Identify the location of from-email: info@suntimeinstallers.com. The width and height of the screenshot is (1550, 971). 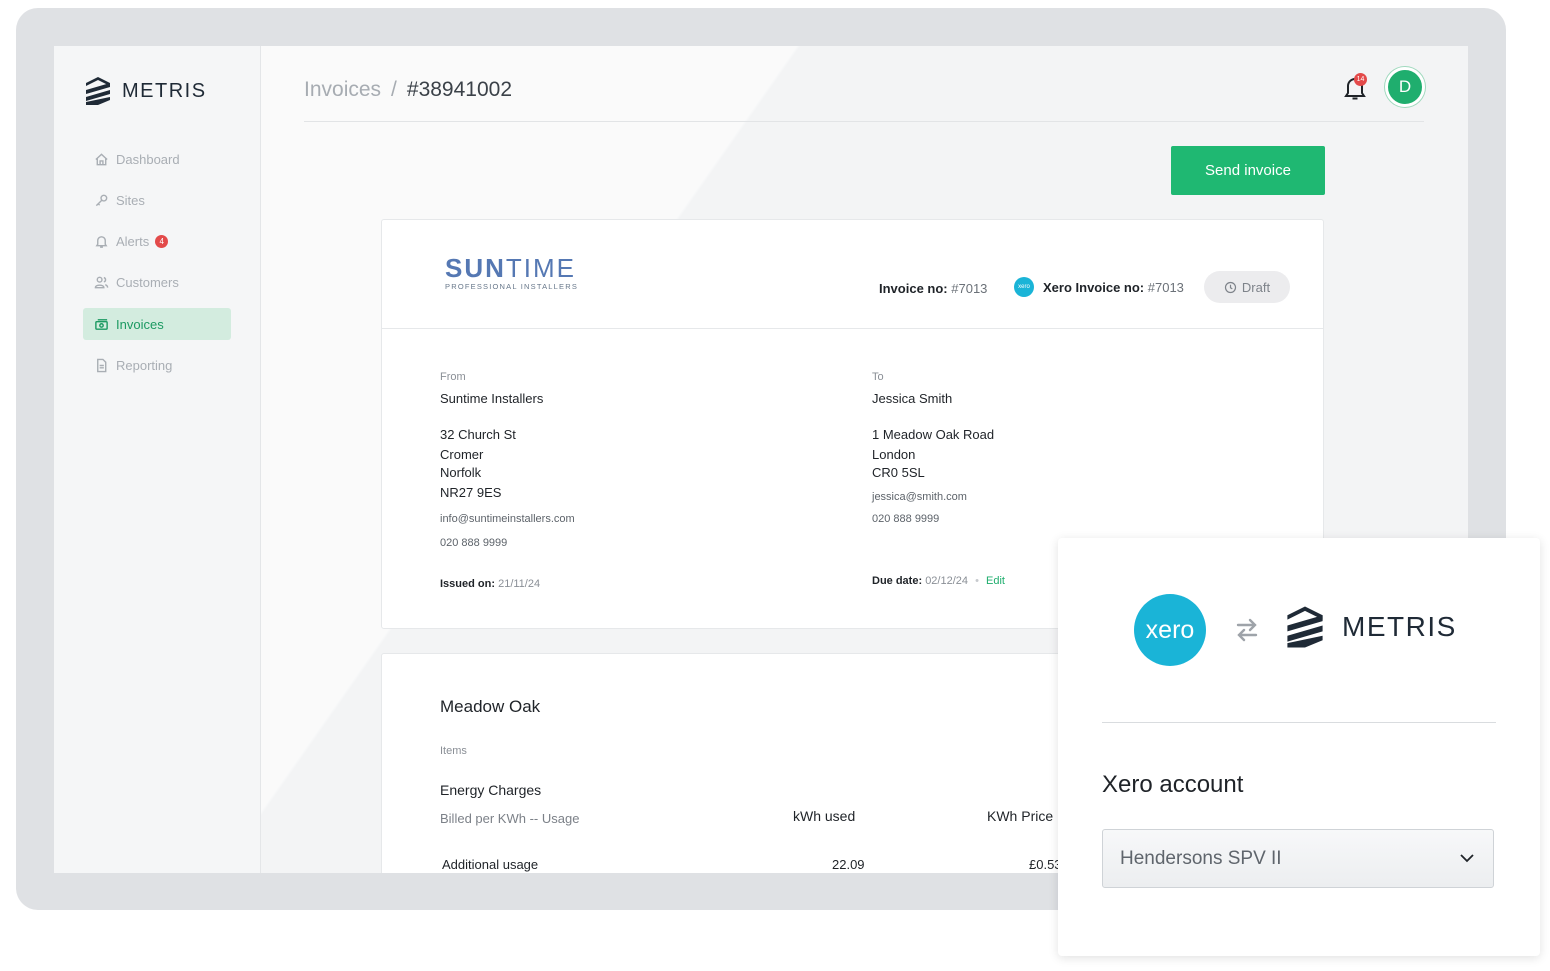
(507, 519).